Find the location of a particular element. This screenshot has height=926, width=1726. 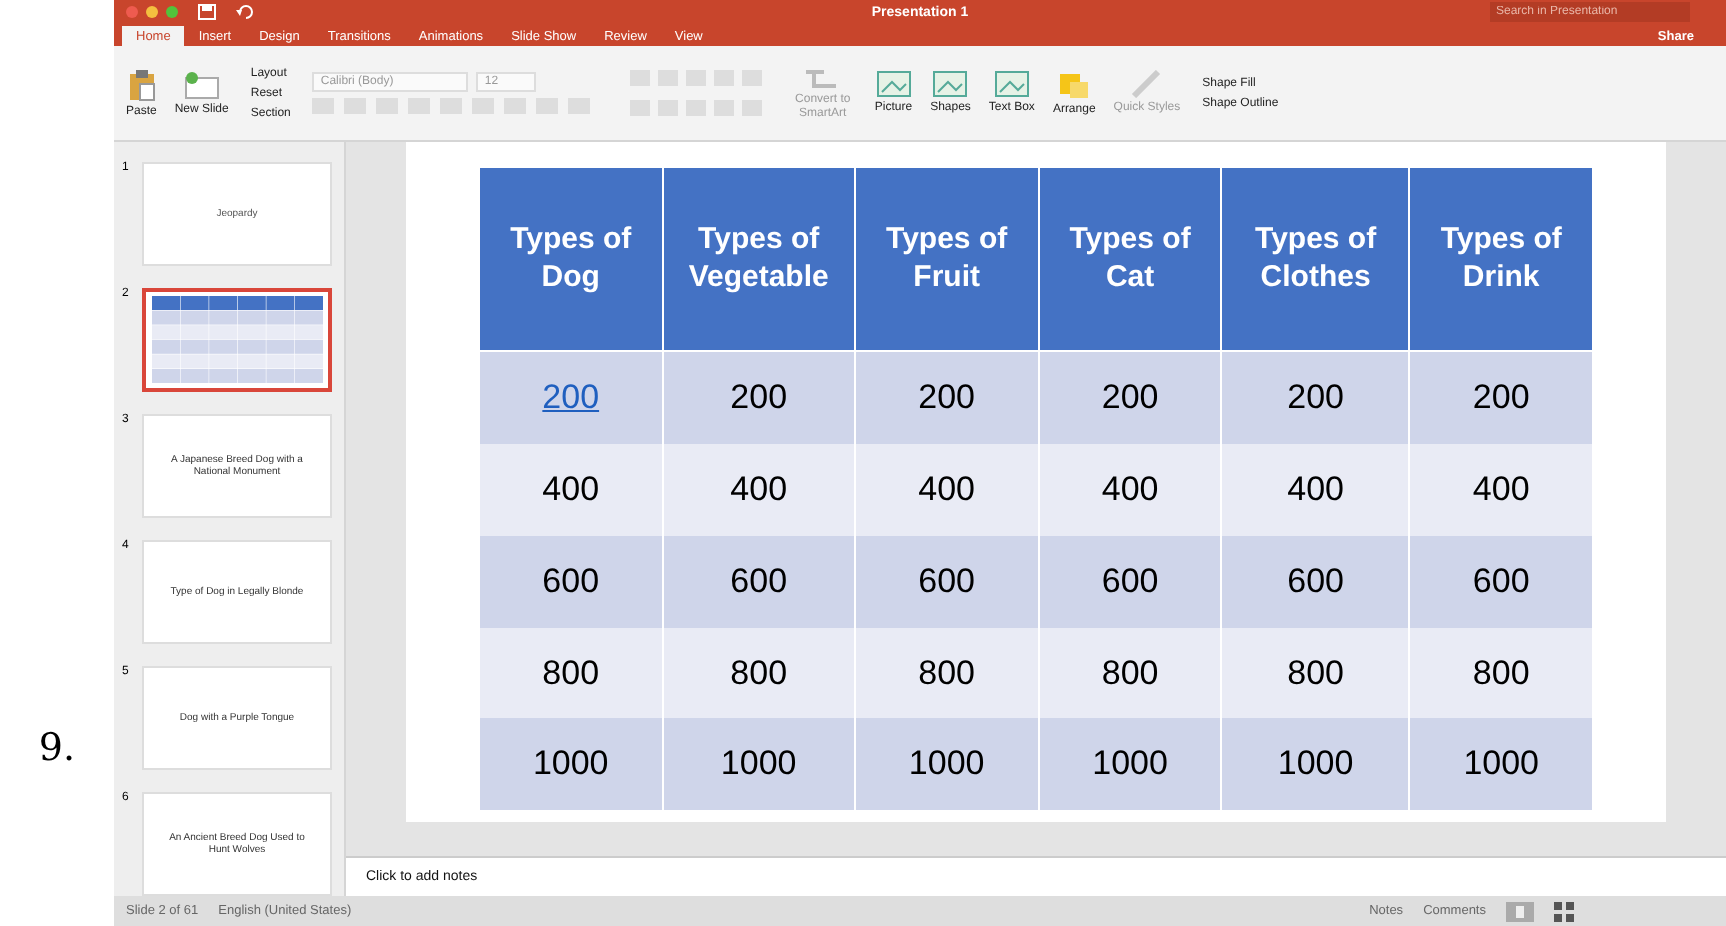

column-header: Types of Fruit is located at coordinates (946, 259).